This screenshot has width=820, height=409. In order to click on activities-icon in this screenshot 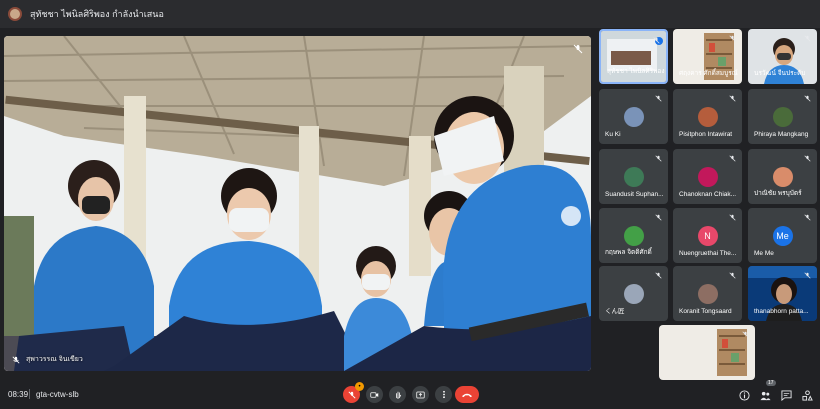, I will do `click(807, 395)`.